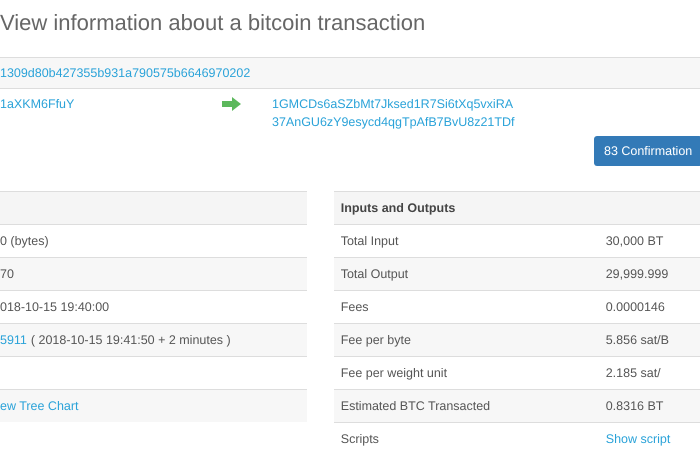 The width and height of the screenshot is (700, 466). What do you see at coordinates (24, 241) in the screenshot?
I see `table-cell: 0 (bytes)` at bounding box center [24, 241].